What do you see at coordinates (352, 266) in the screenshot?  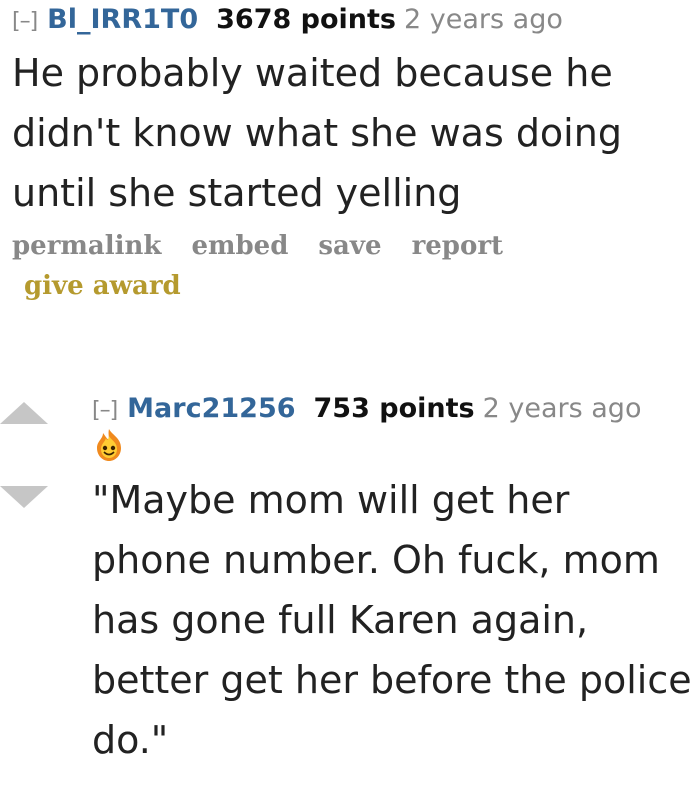 I see `comment-actions: permalink embed save report give award` at bounding box center [352, 266].